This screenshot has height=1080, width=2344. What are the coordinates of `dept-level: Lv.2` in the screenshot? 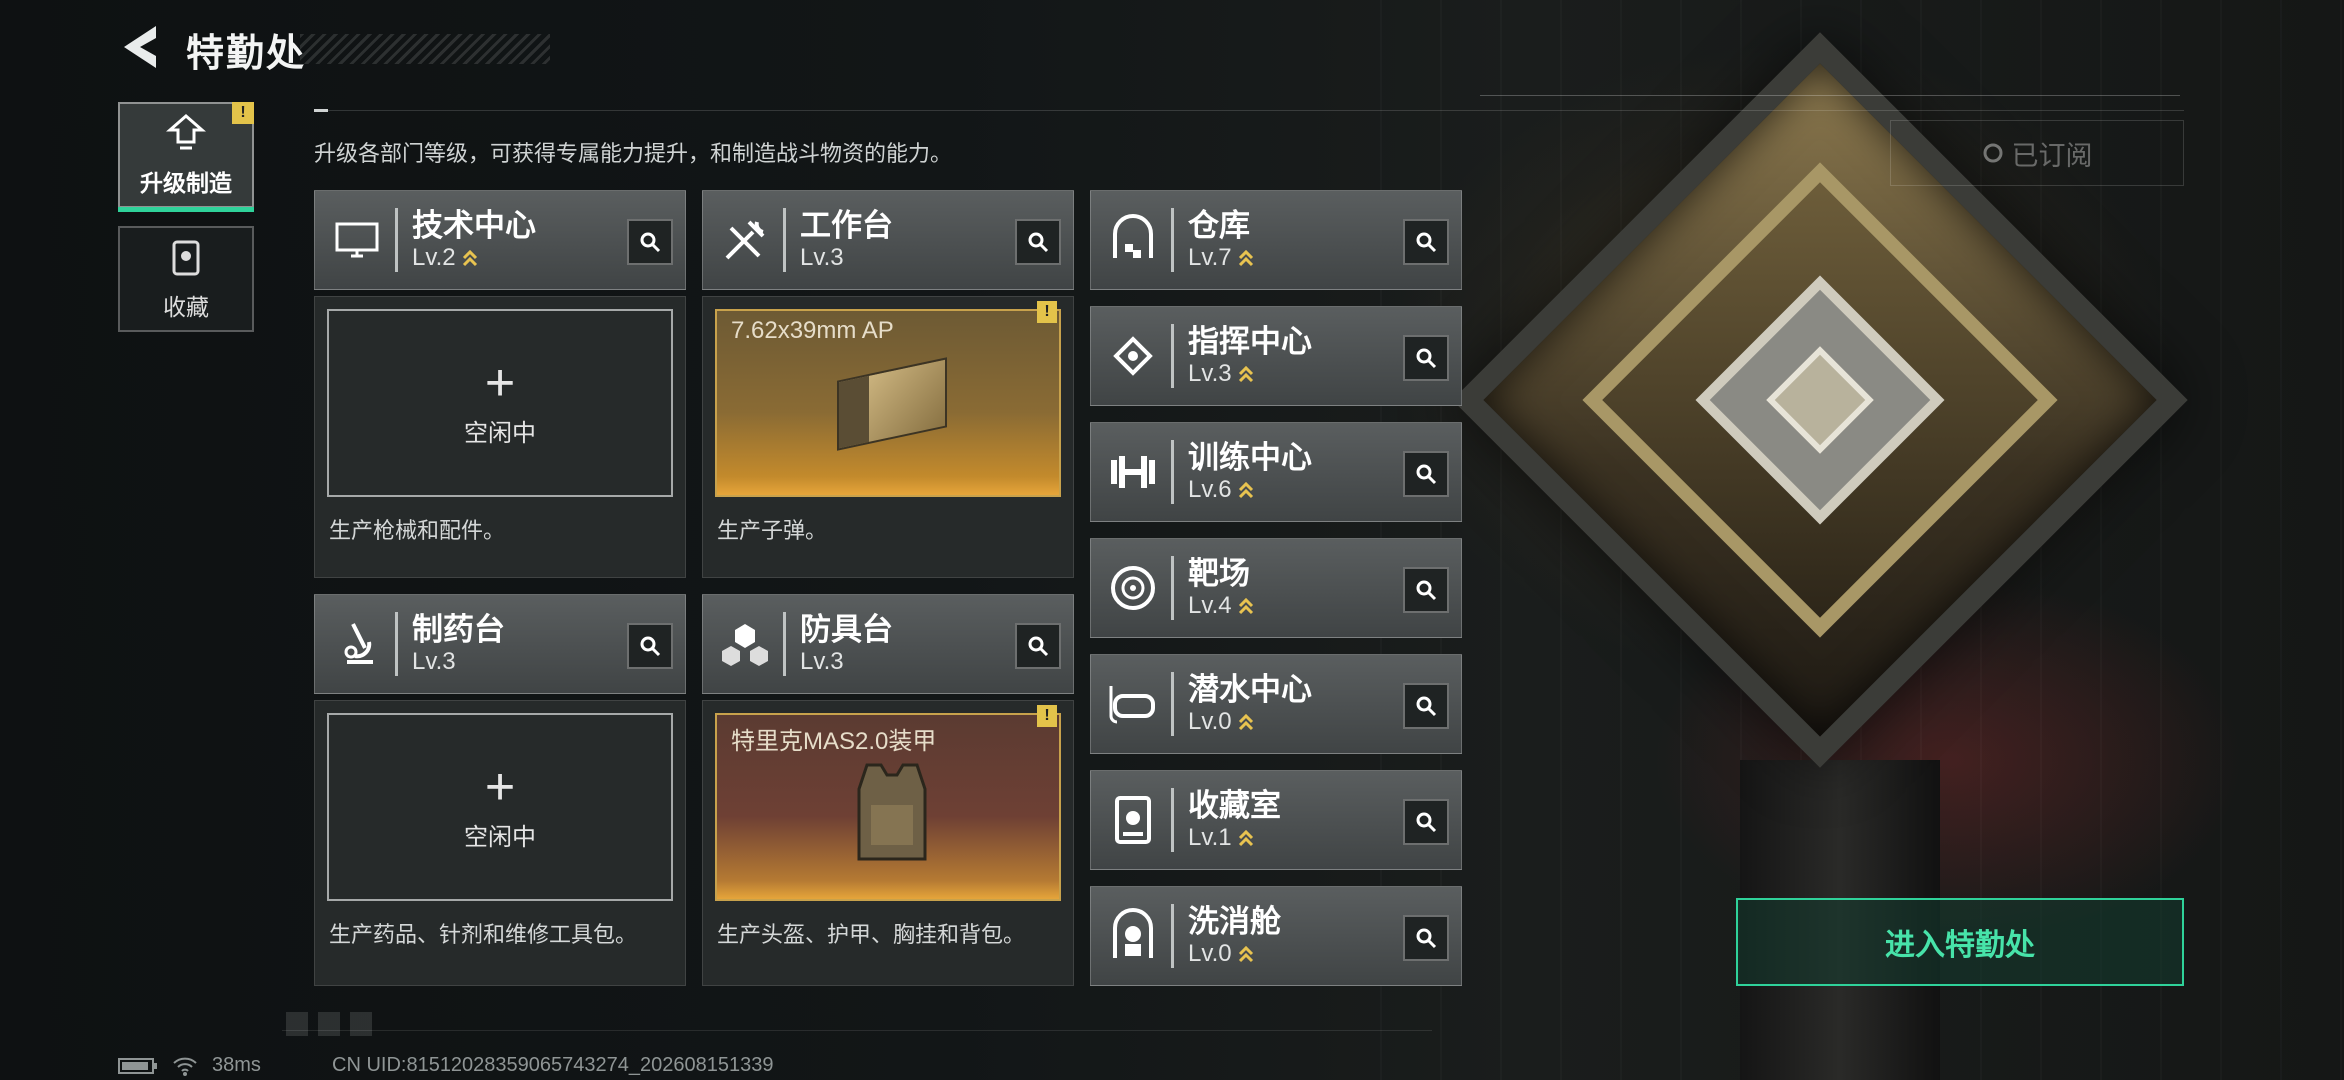 It's located at (434, 257).